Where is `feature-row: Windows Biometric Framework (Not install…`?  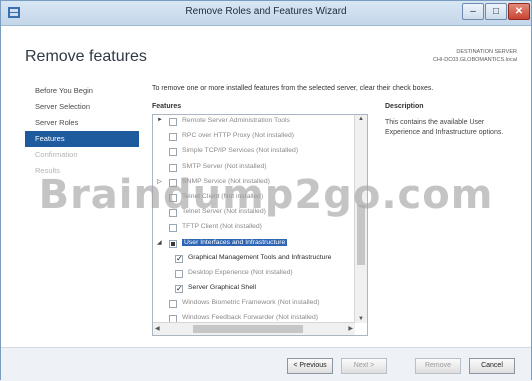
feature-row: Windows Biometric Framework (Not install… is located at coordinates (254, 304).